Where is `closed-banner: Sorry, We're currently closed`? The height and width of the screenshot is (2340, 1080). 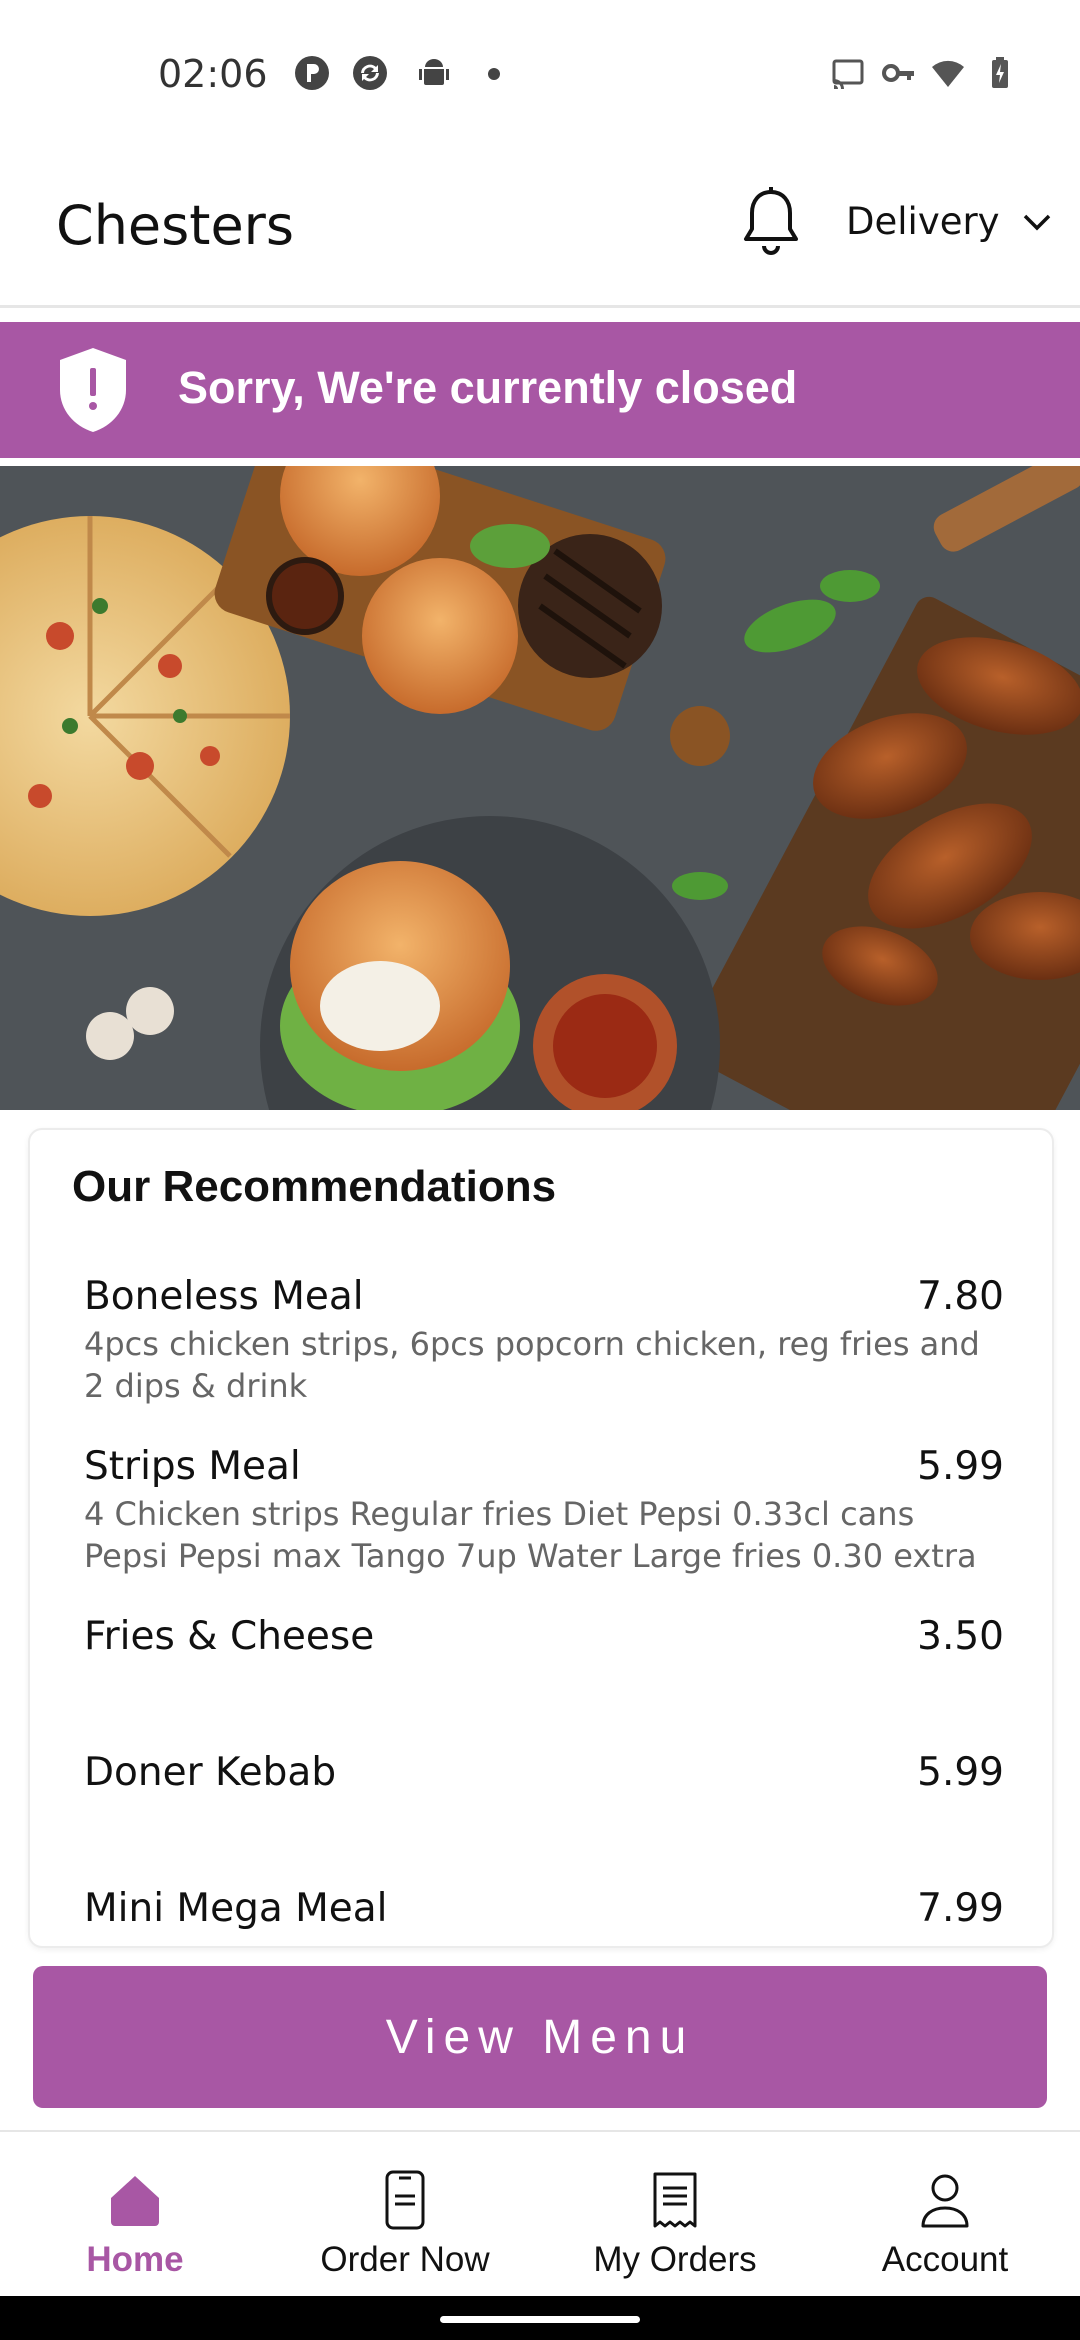 closed-banner: Sorry, We're currently closed is located at coordinates (540, 390).